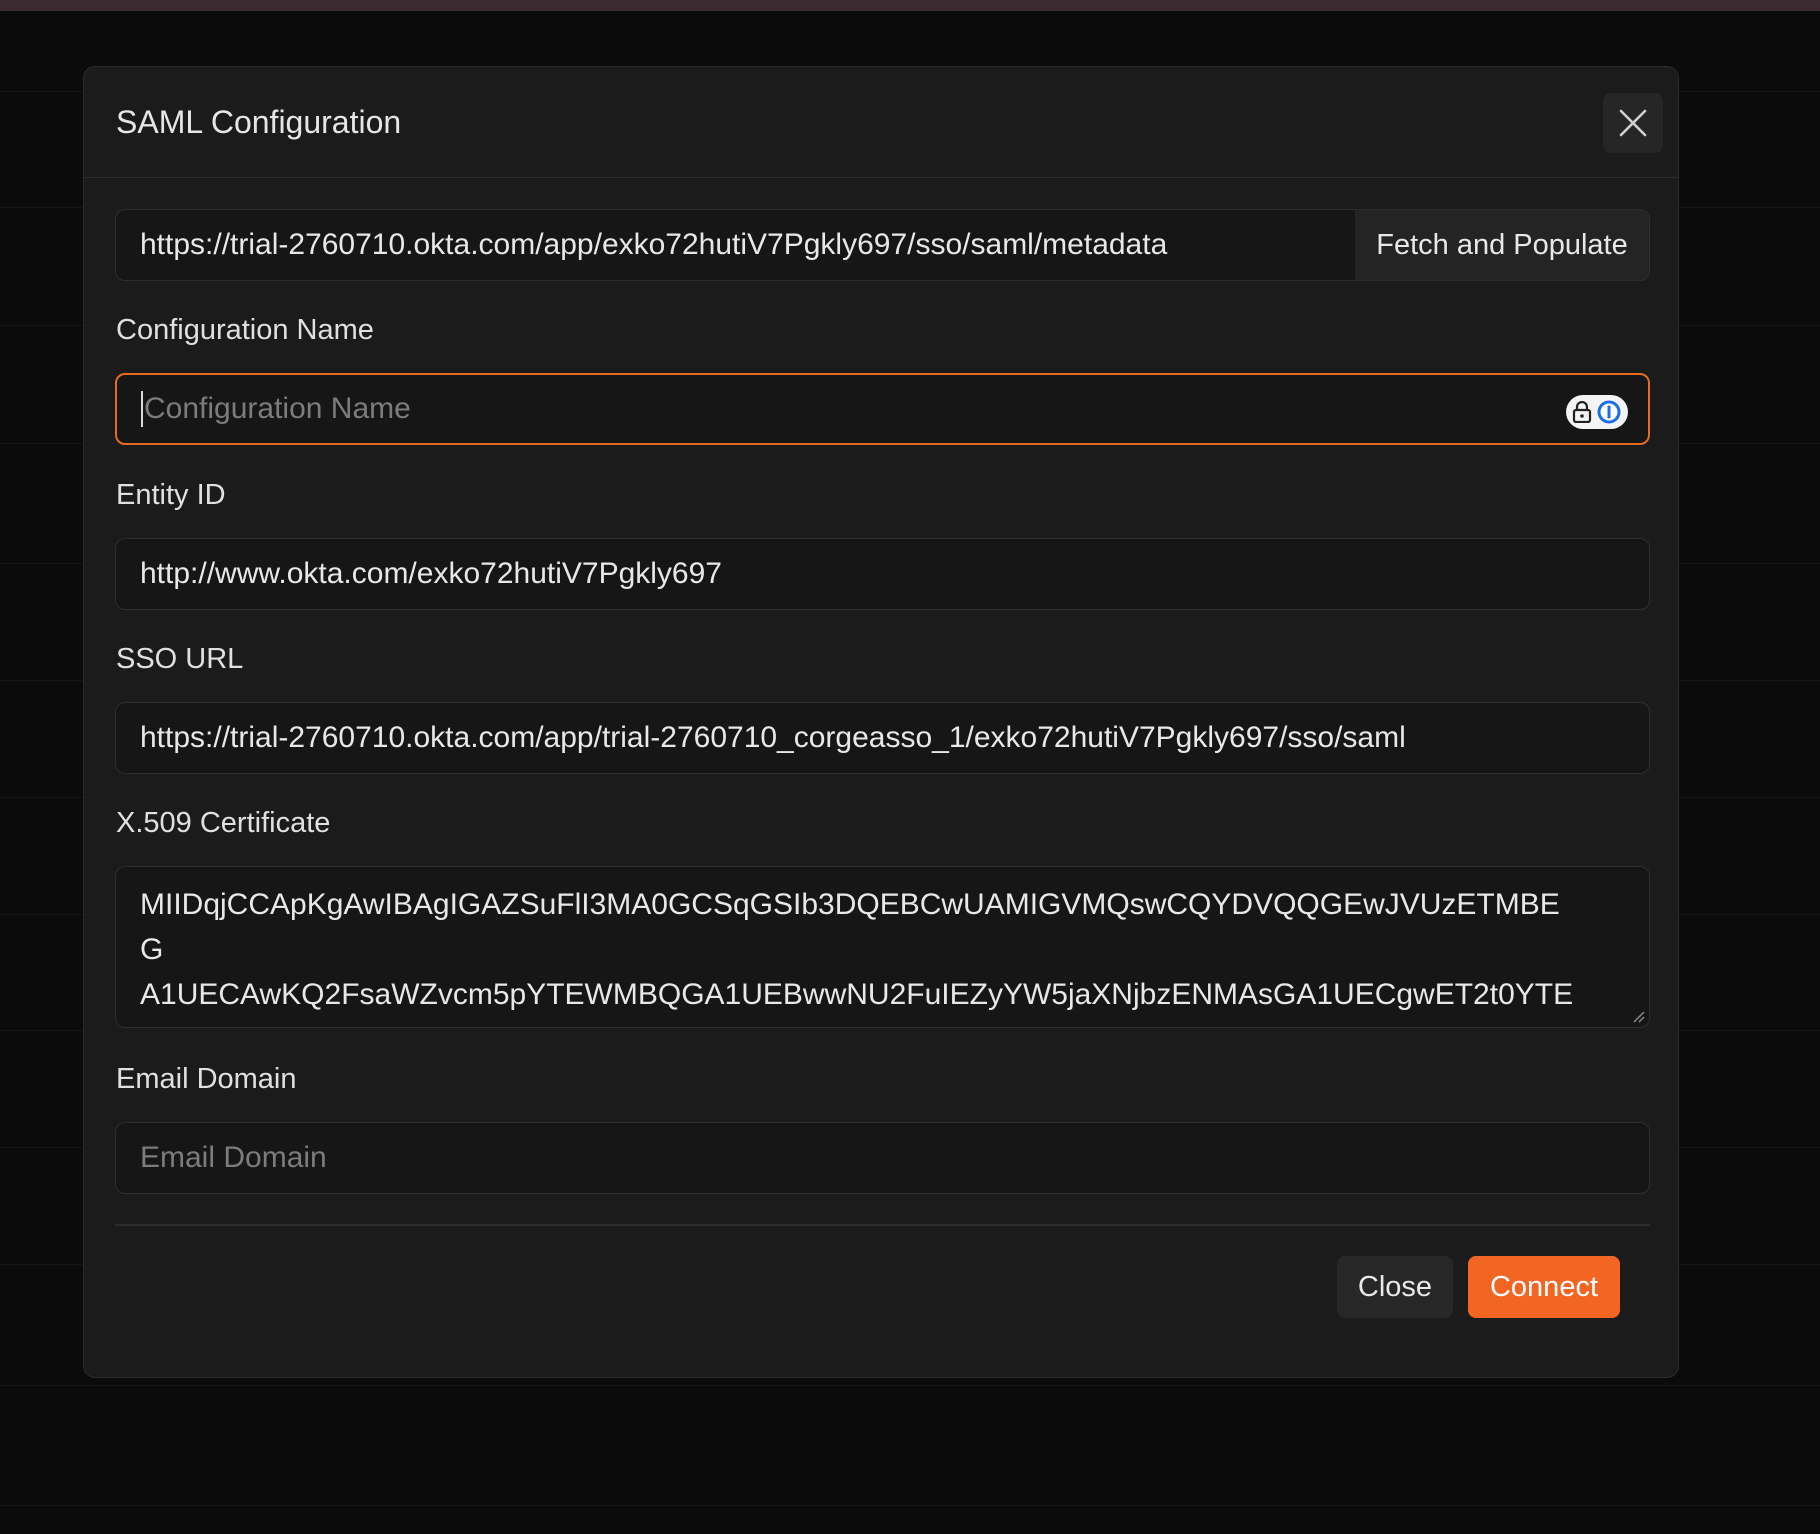 The width and height of the screenshot is (1820, 1534). Describe the element at coordinates (277, 408) in the screenshot. I see `configuration-name-placeholder: Configuration Name` at that location.